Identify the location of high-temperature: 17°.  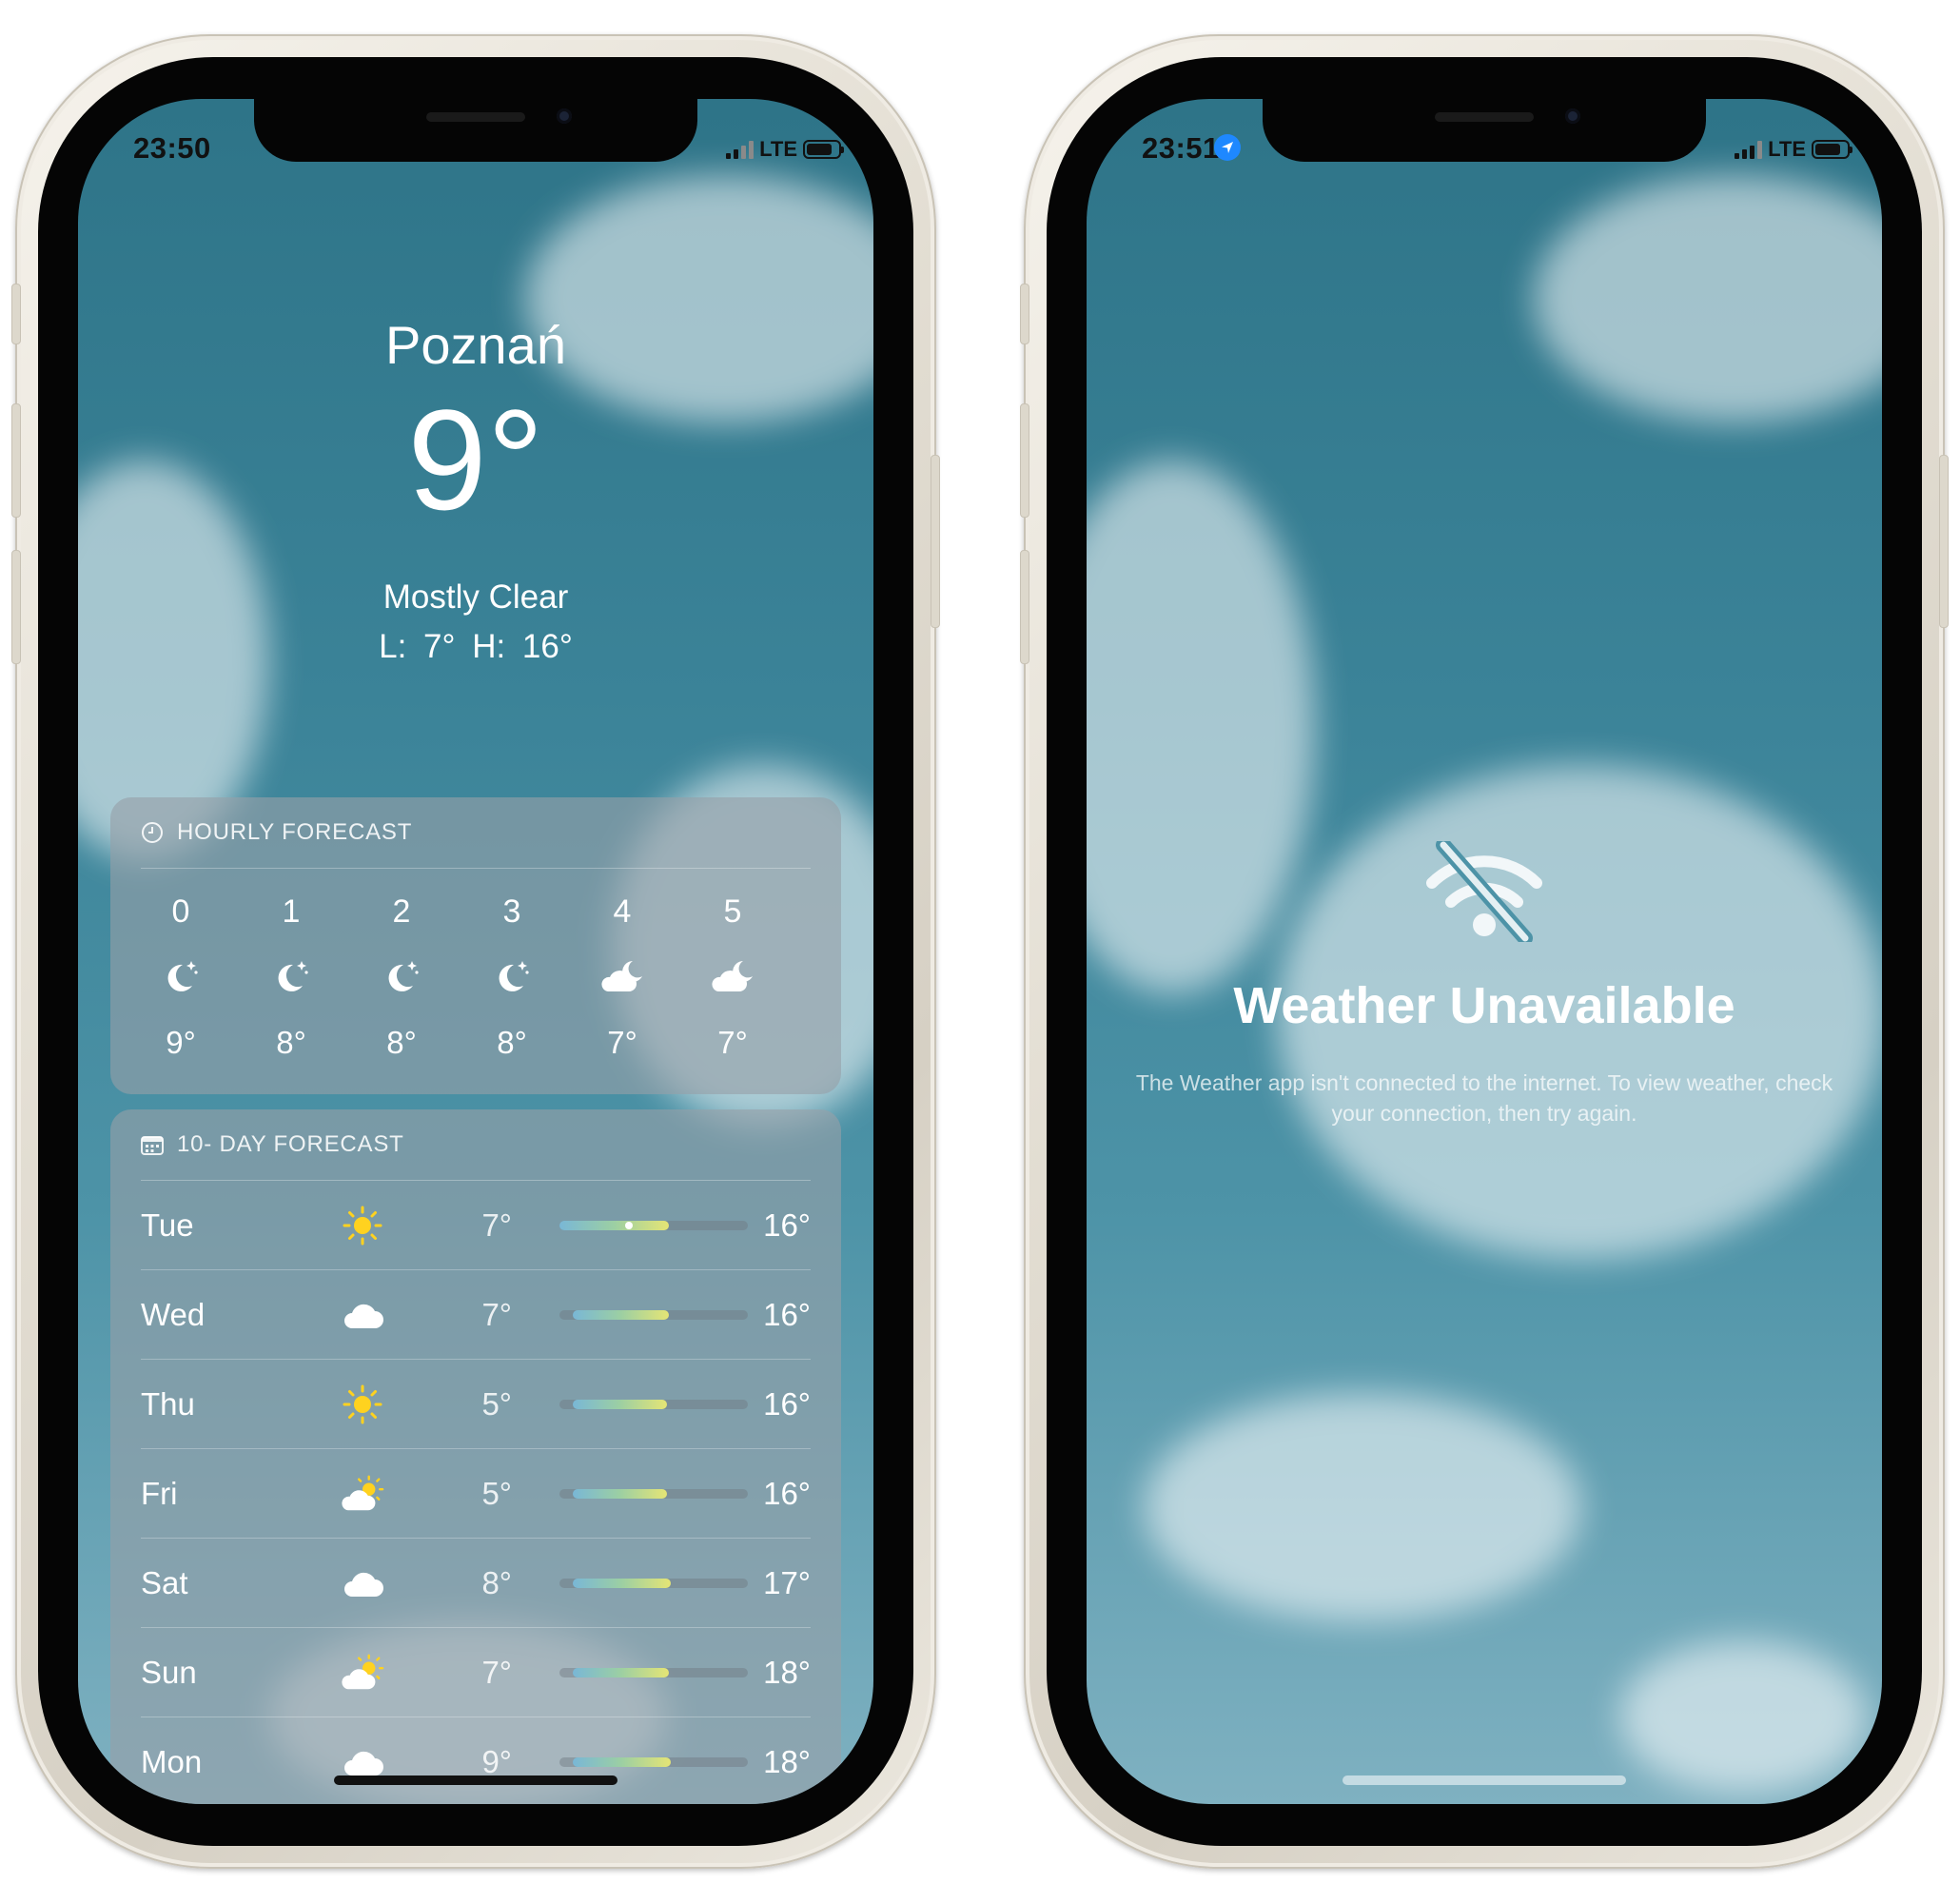
(787, 1582).